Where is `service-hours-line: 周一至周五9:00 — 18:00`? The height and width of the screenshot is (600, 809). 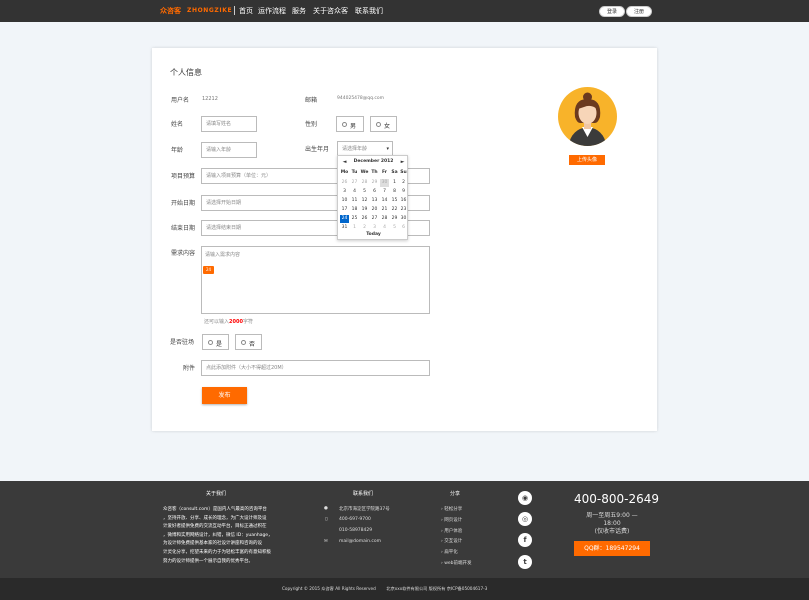
service-hours-line: 周一至周五9:00 — 18:00 is located at coordinates (612, 519).